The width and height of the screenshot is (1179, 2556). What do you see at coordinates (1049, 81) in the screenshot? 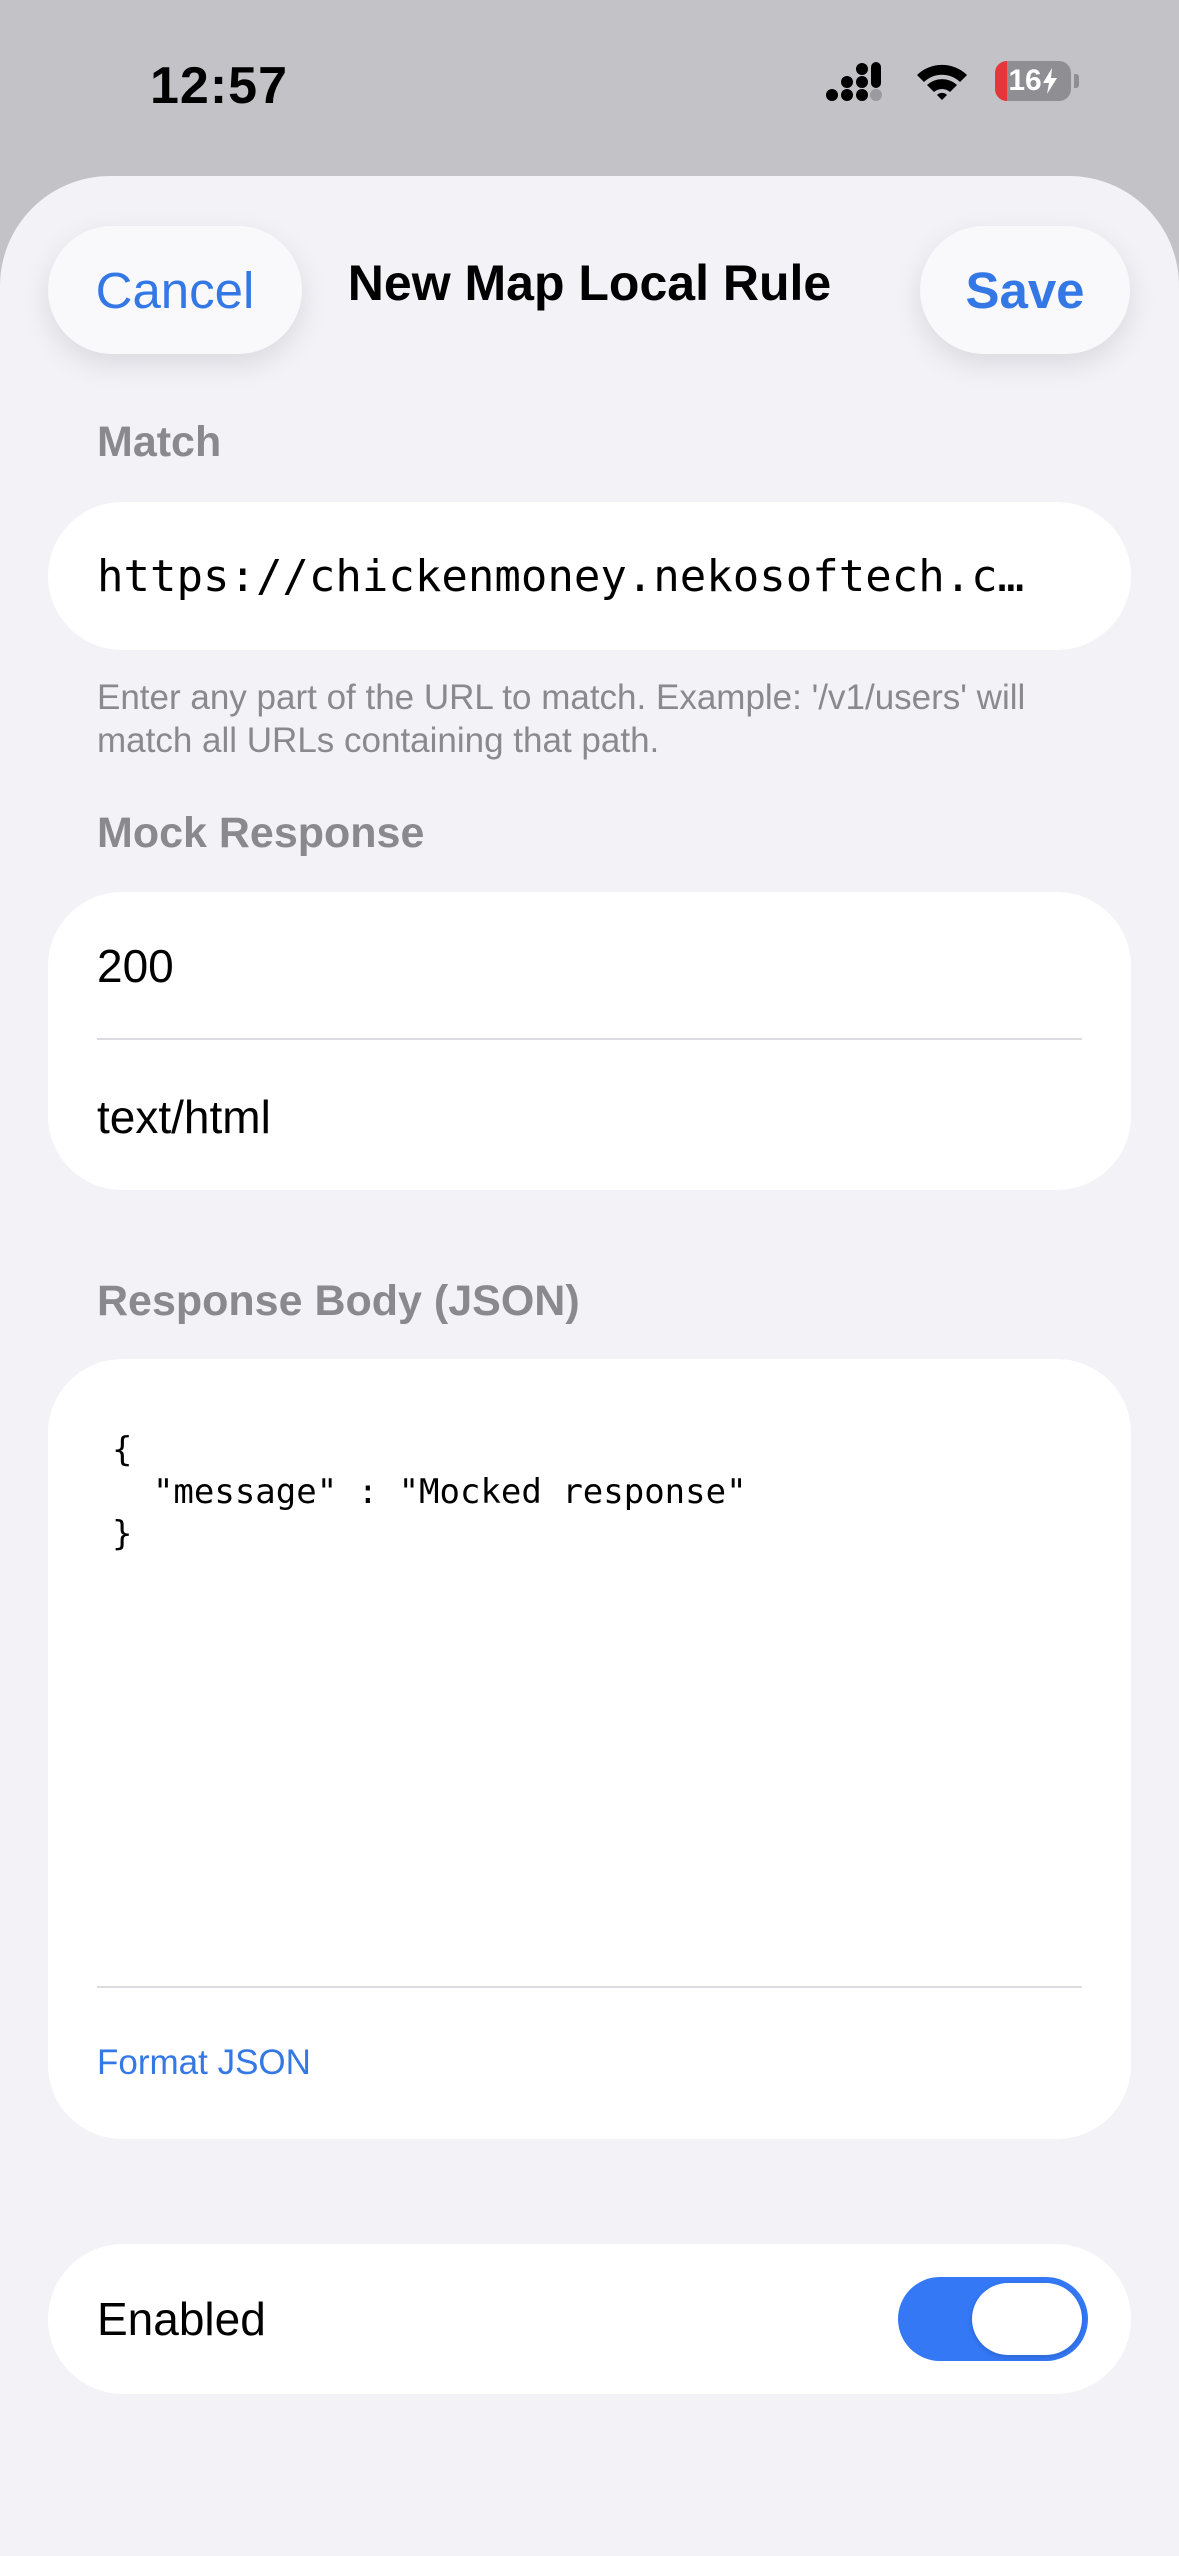
I see `charging-bolt-icon` at bounding box center [1049, 81].